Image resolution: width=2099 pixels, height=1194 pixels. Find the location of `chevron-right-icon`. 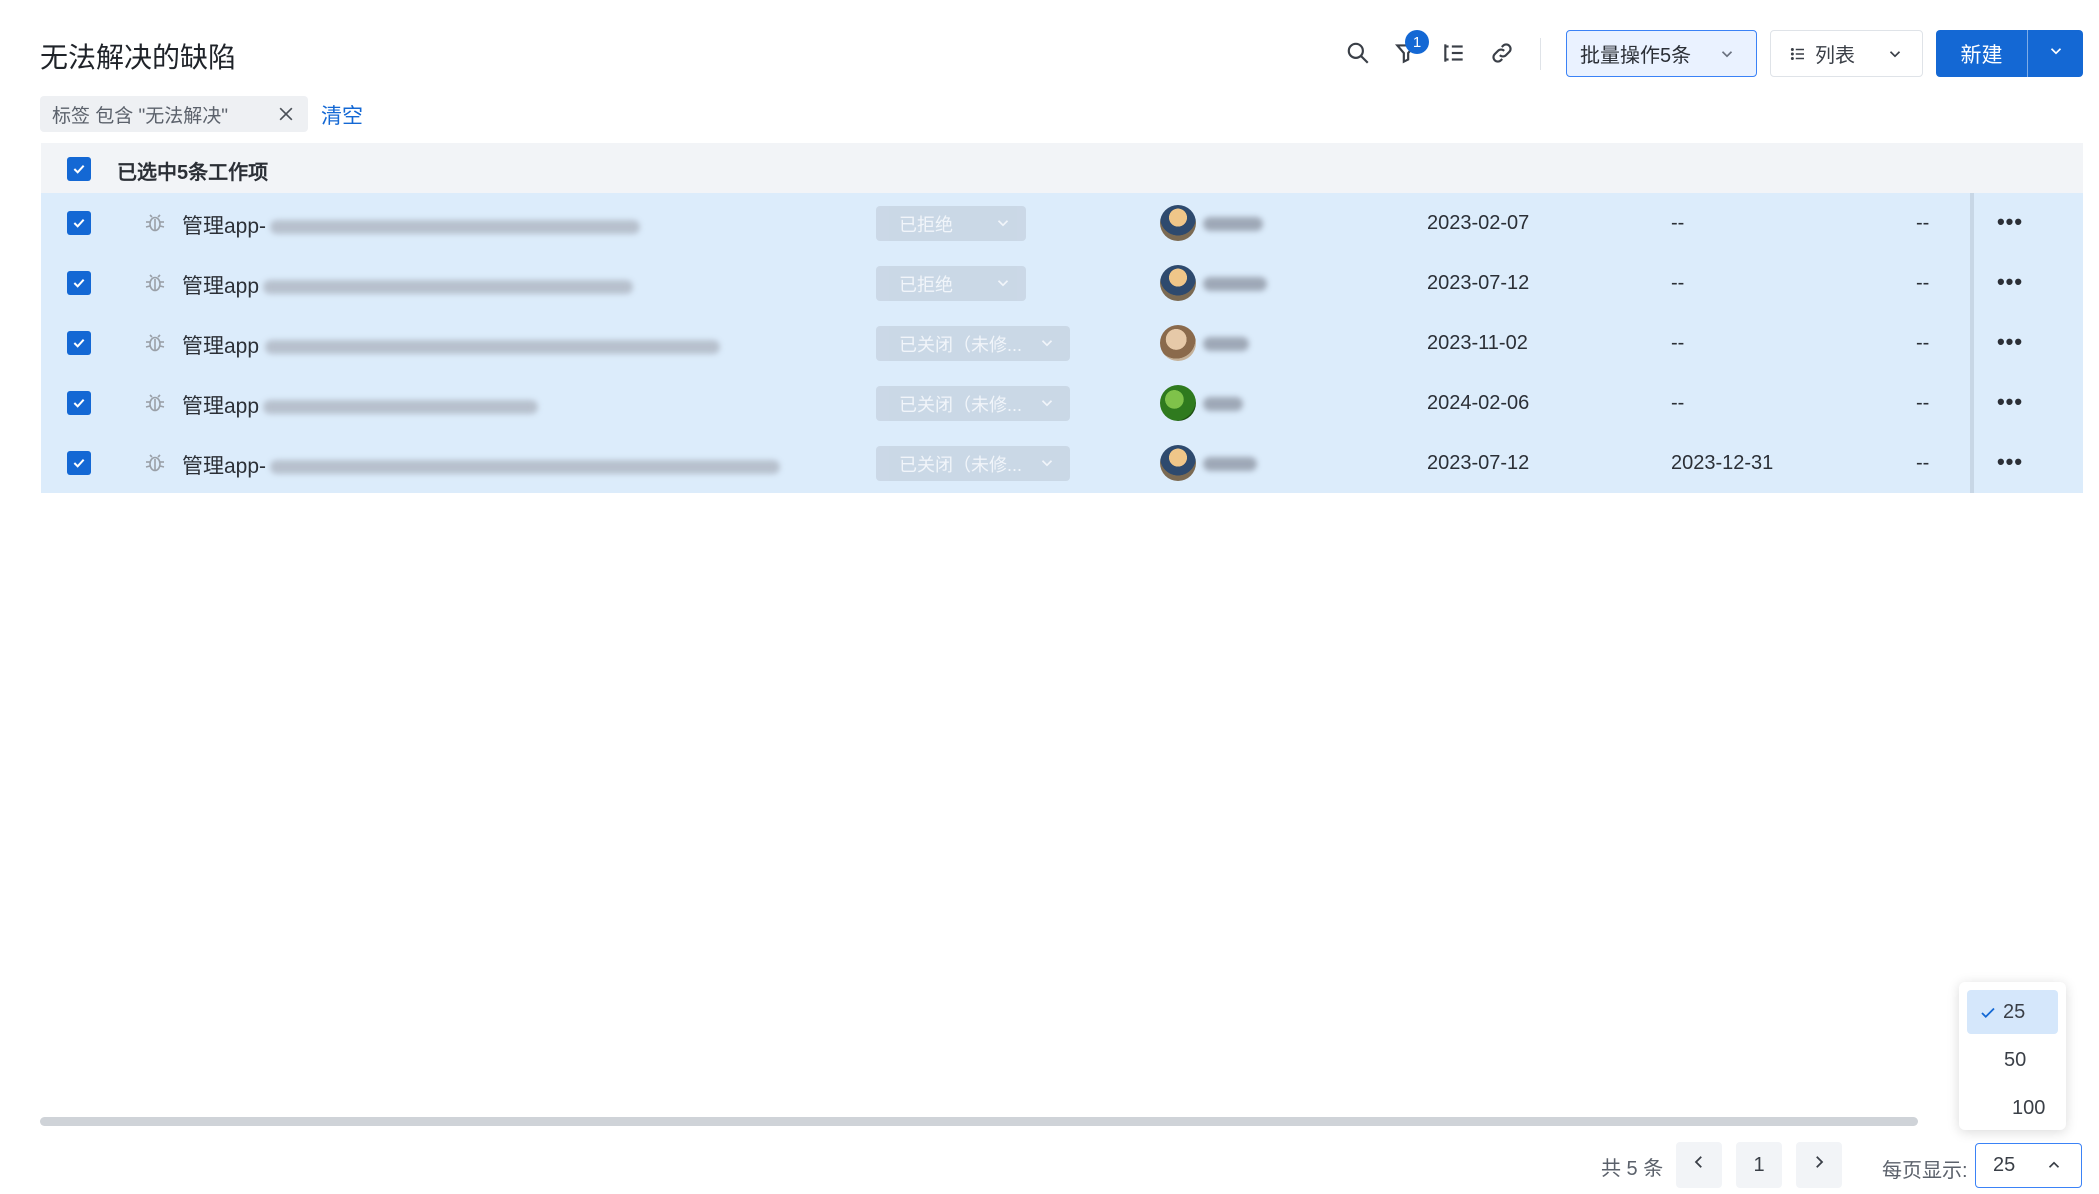

chevron-right-icon is located at coordinates (1819, 1165).